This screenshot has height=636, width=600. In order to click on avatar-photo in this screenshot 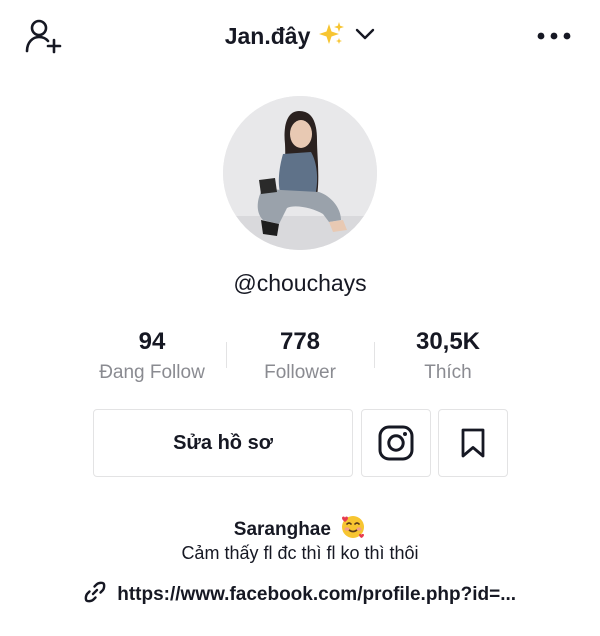, I will do `click(300, 173)`.